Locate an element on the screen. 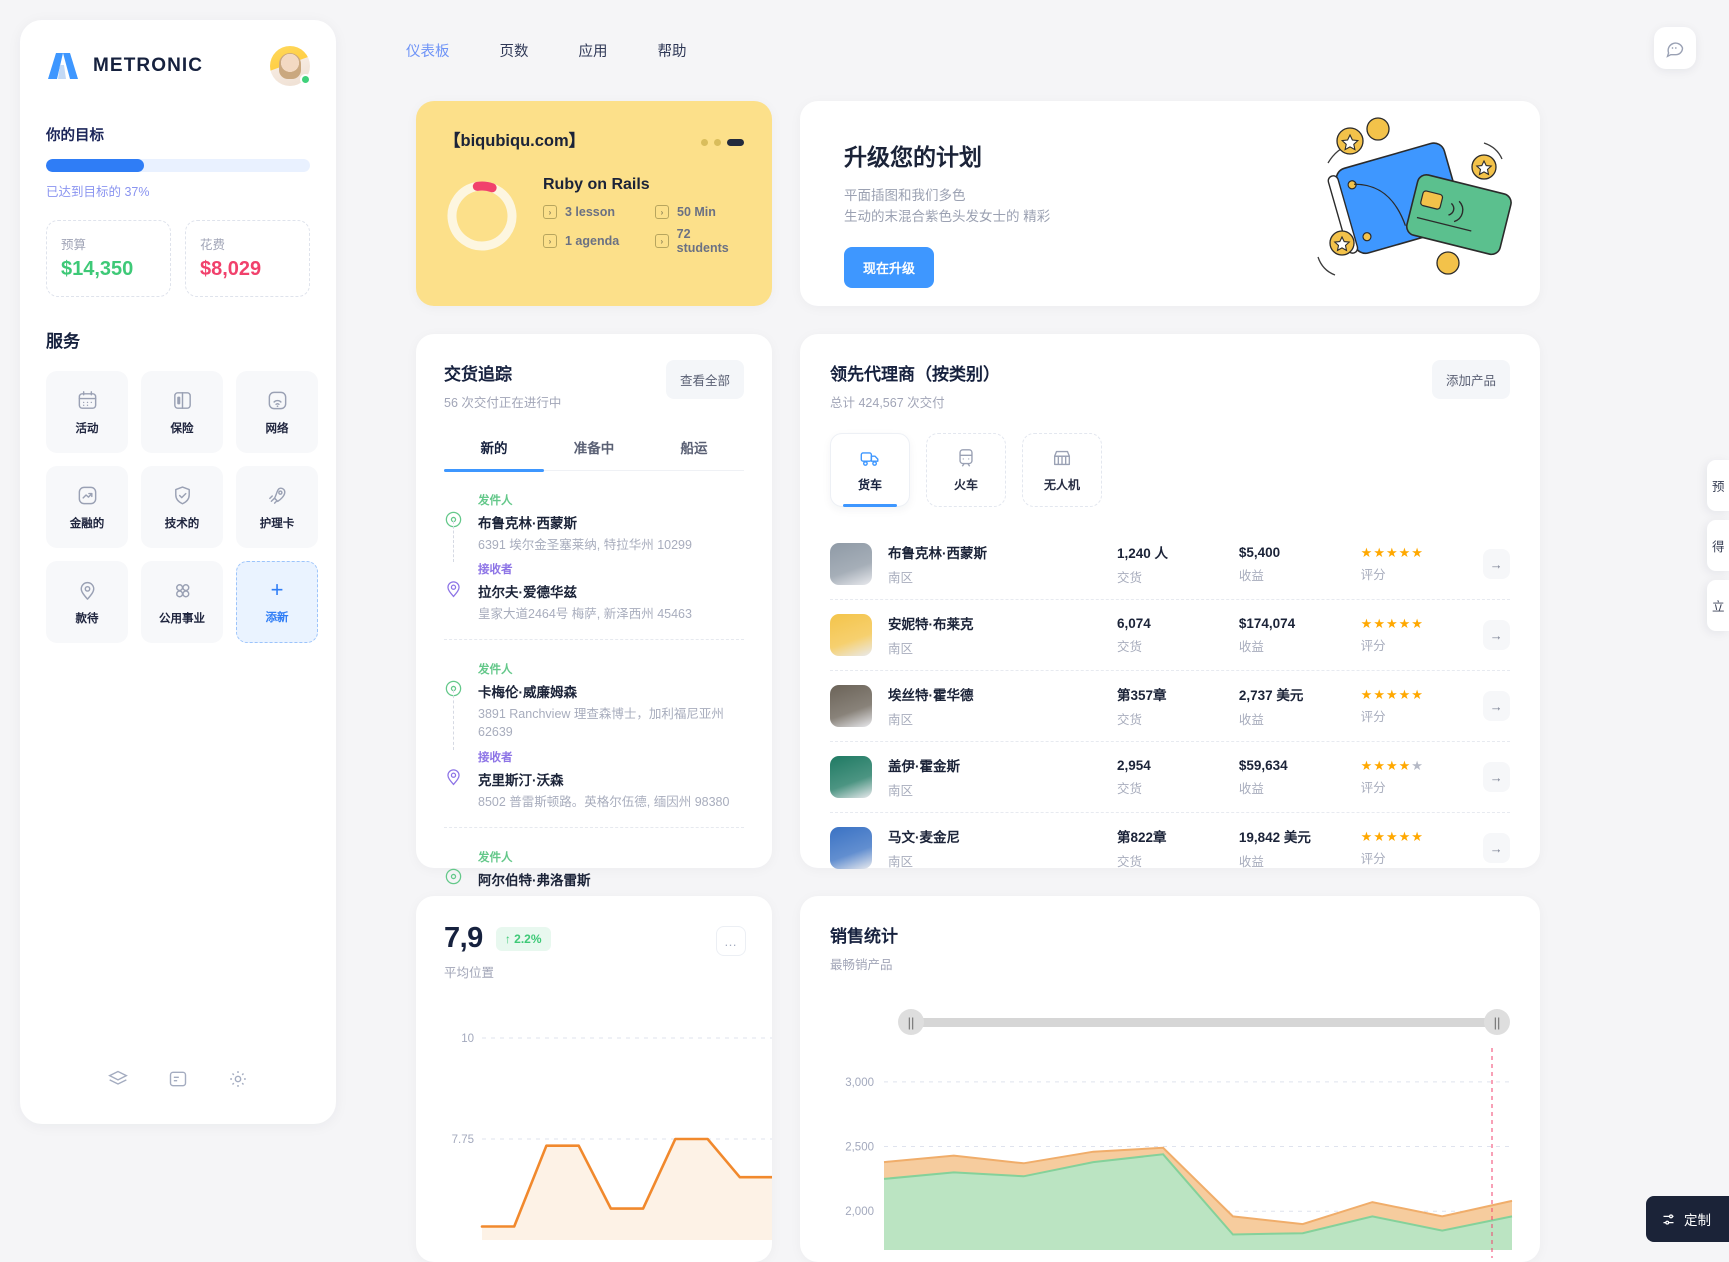 The image size is (1729, 1262). service-tile-9: + 添新 is located at coordinates (277, 602).